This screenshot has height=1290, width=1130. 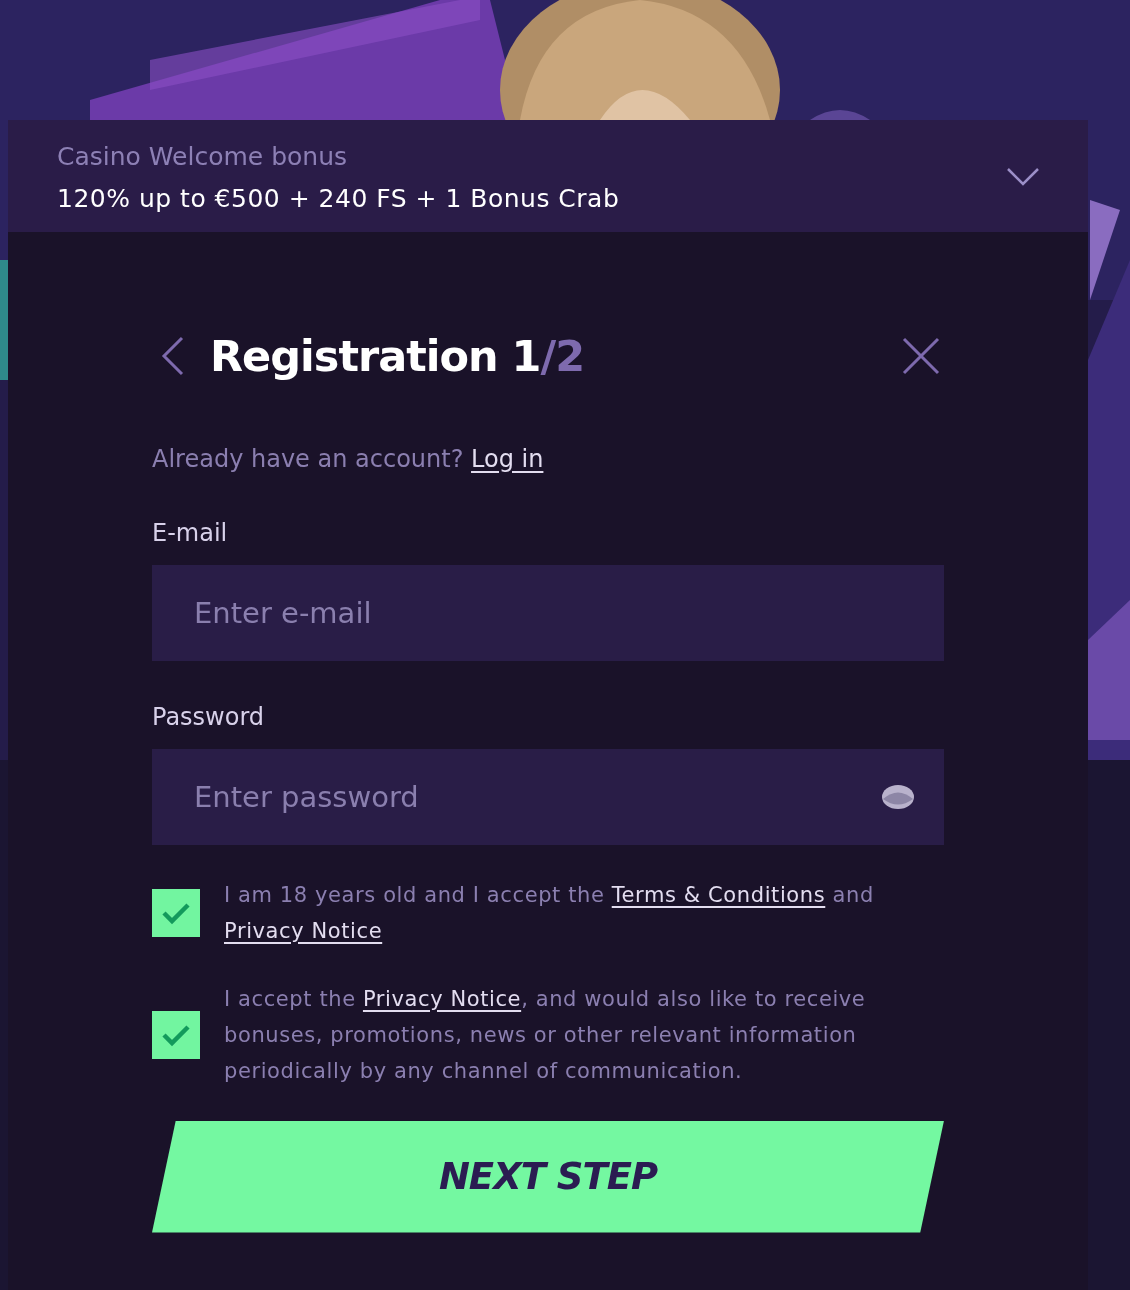 I want to click on password-field: Enter password, so click(x=548, y=796).